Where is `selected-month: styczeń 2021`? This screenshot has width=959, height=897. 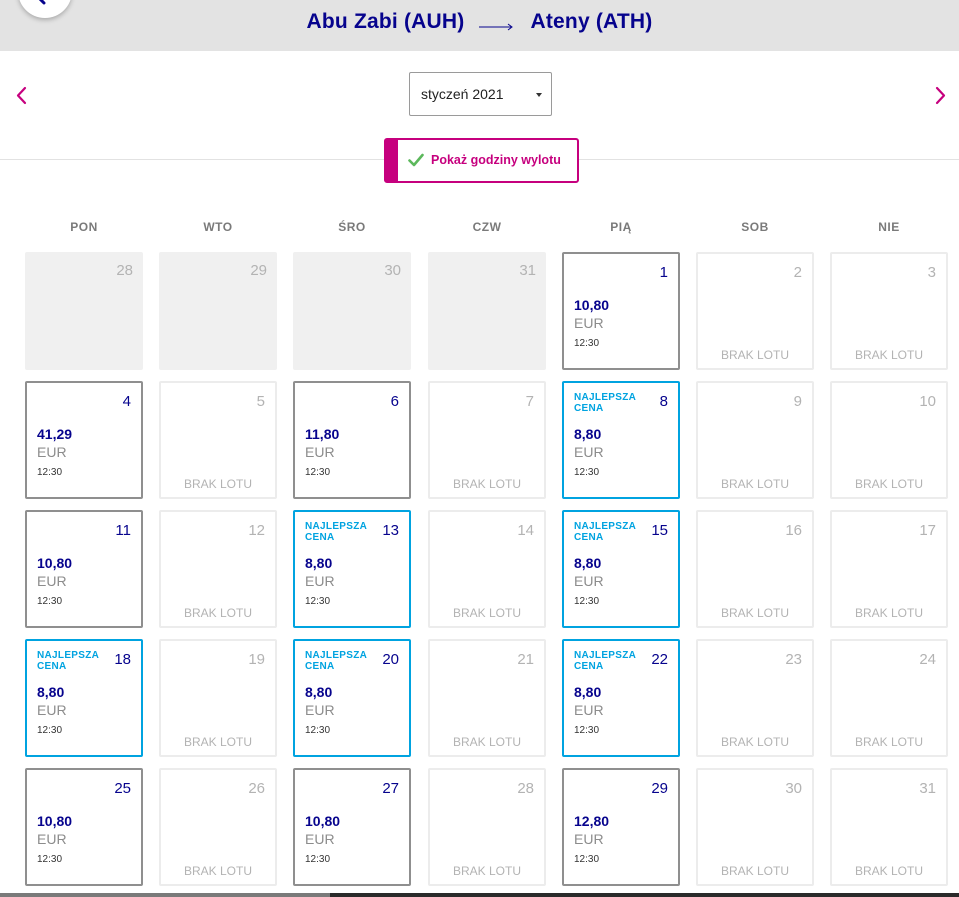
selected-month: styczeń 2021 is located at coordinates (462, 94).